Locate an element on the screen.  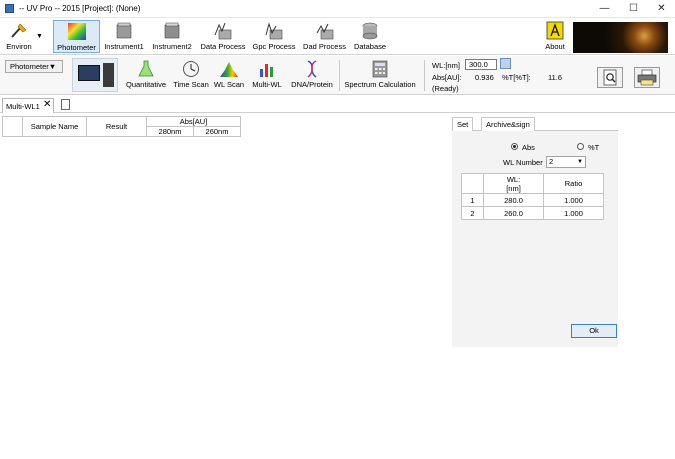
spectrum-peak-icon is located at coordinates (229, 69).